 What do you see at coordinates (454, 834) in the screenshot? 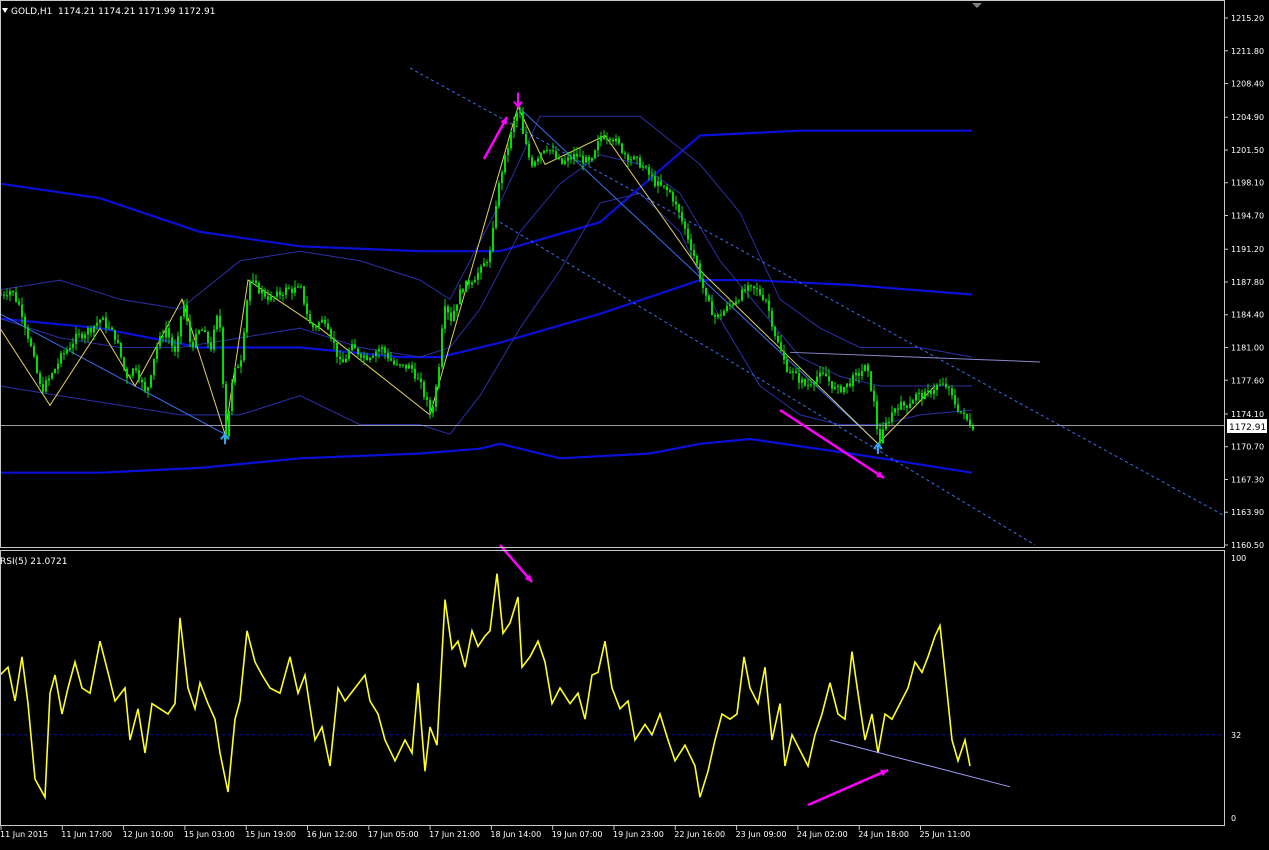
I see `time-tick-label: 17 Jun 21:00` at bounding box center [454, 834].